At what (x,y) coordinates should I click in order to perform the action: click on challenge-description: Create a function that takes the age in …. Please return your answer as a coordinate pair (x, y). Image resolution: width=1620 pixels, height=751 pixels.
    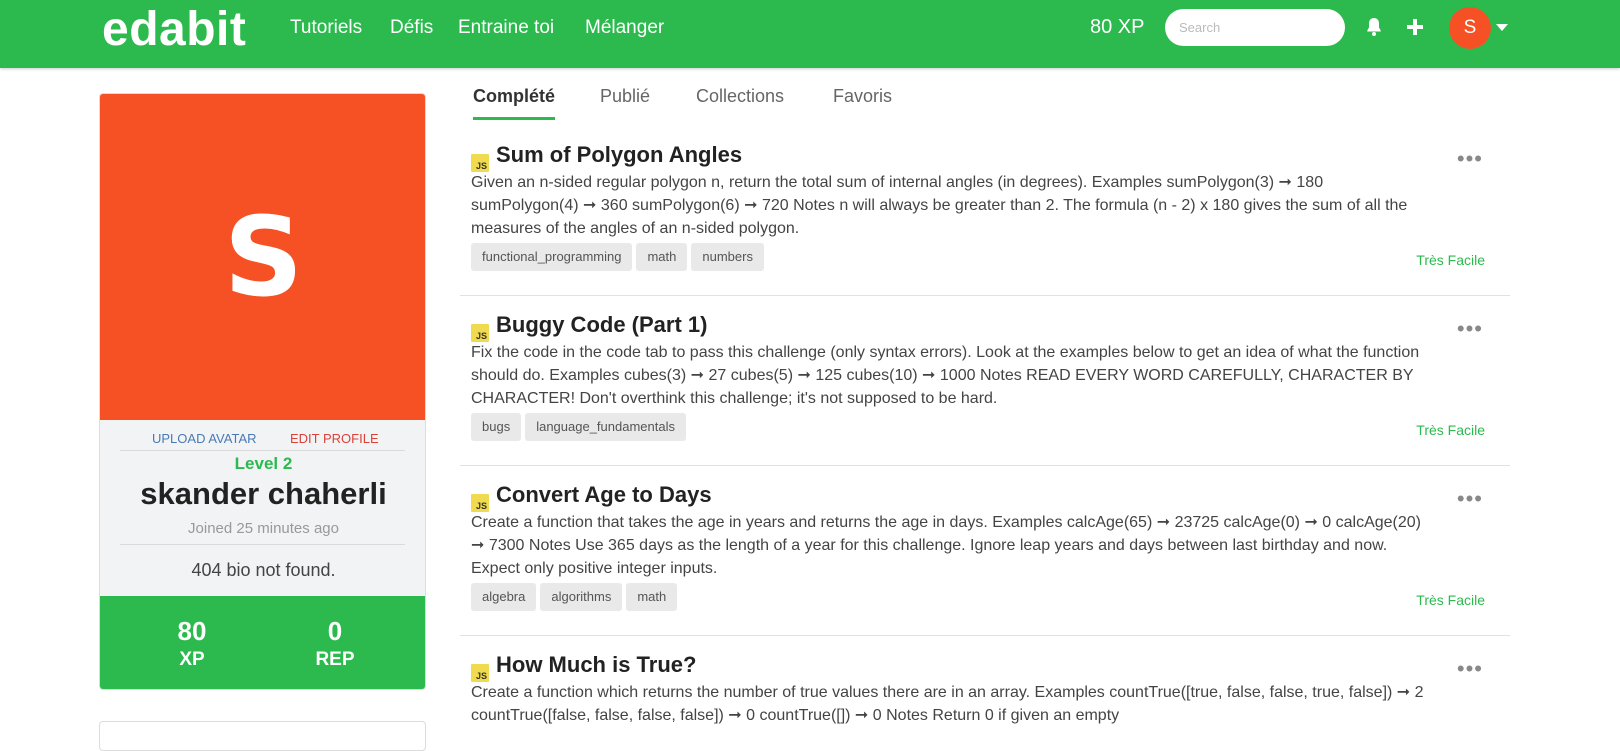
    Looking at the image, I should click on (946, 545).